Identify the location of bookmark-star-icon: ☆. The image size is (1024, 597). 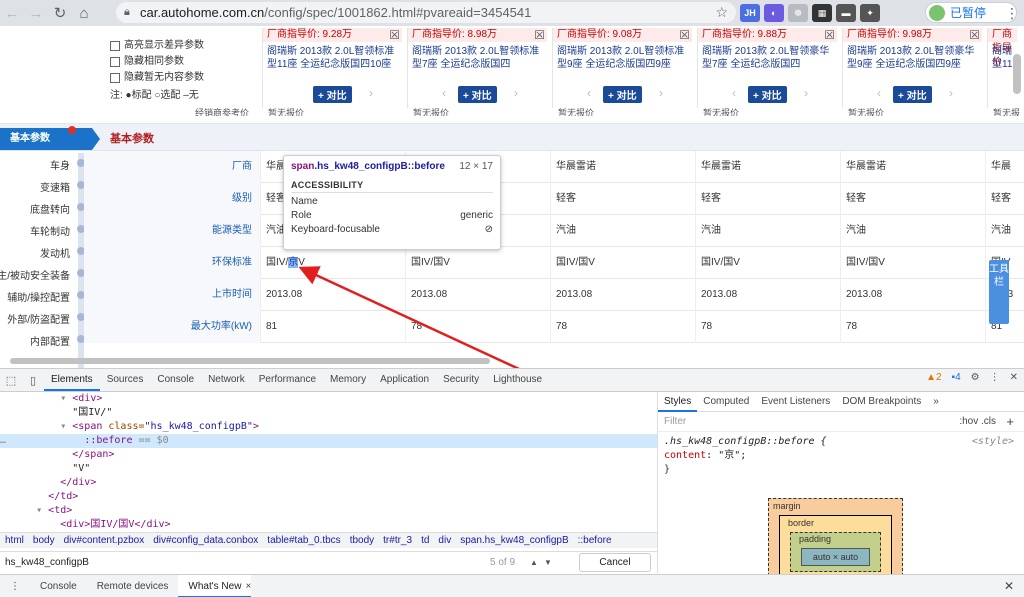
(721, 12).